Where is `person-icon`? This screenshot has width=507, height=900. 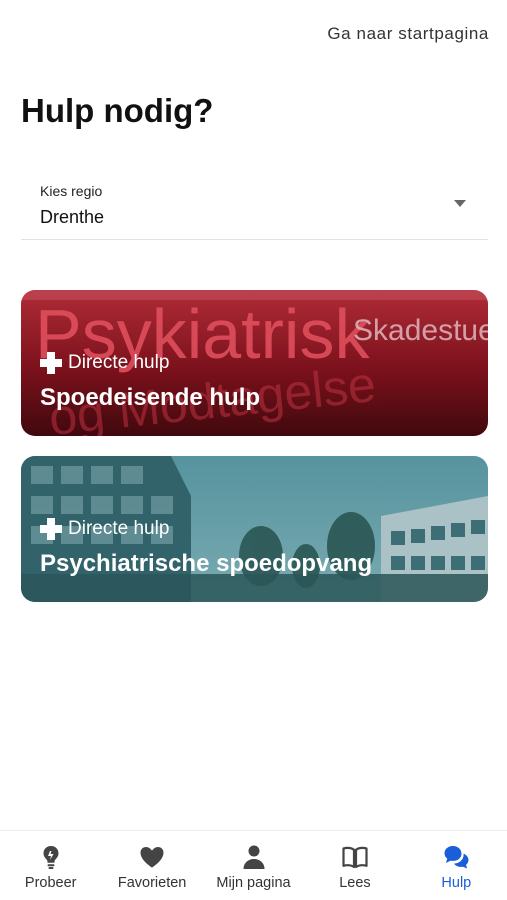 person-icon is located at coordinates (254, 857).